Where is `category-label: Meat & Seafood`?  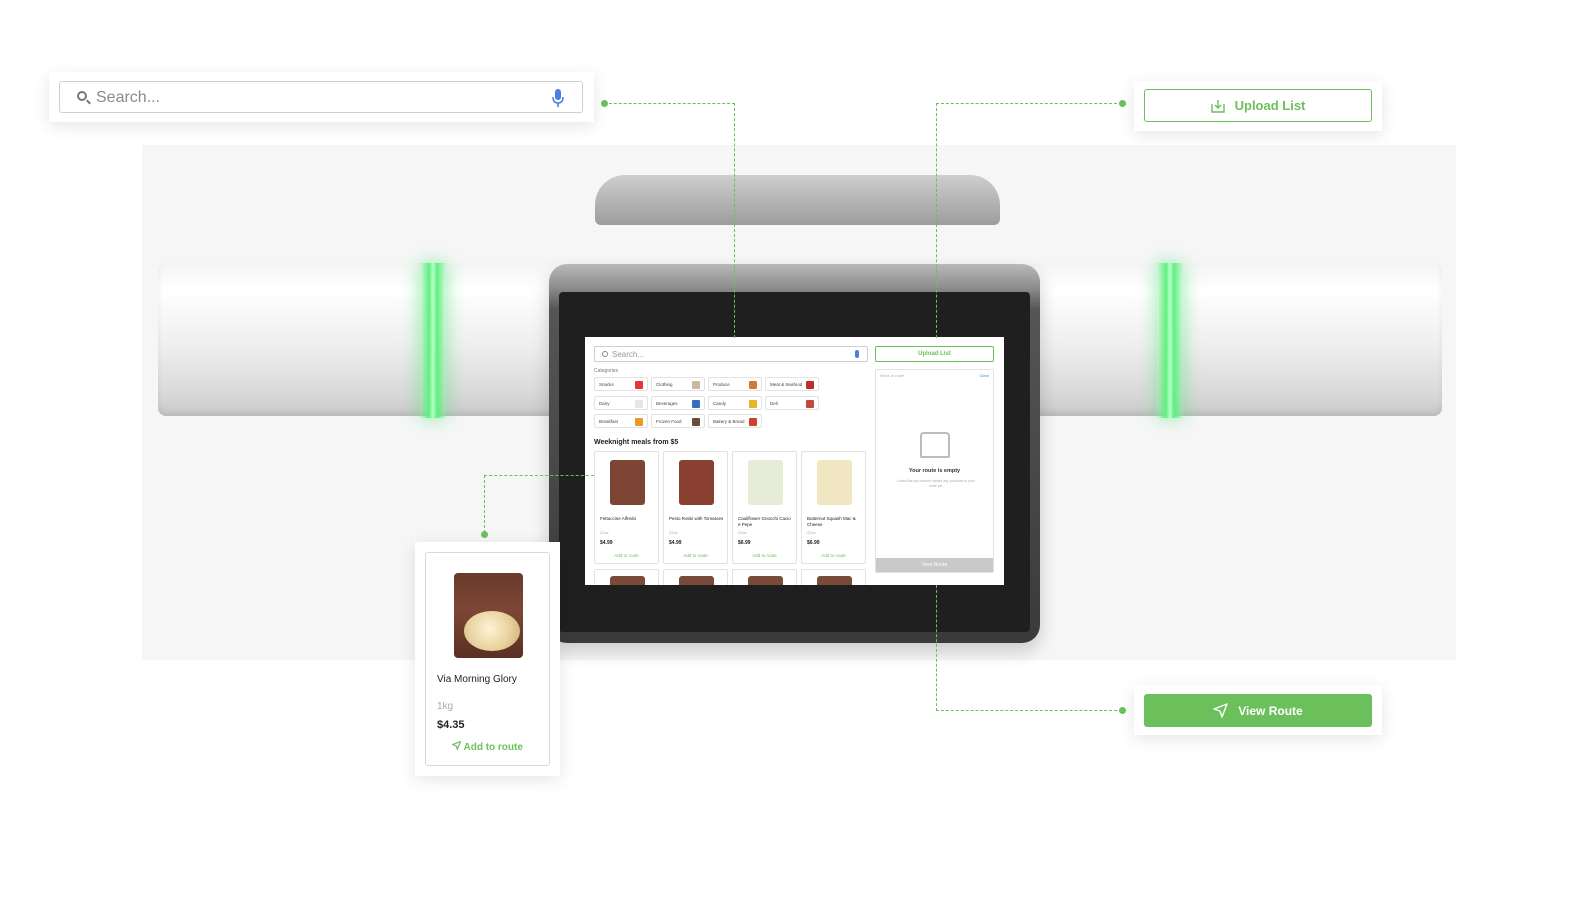
category-label: Meat & Seafood is located at coordinates (786, 384).